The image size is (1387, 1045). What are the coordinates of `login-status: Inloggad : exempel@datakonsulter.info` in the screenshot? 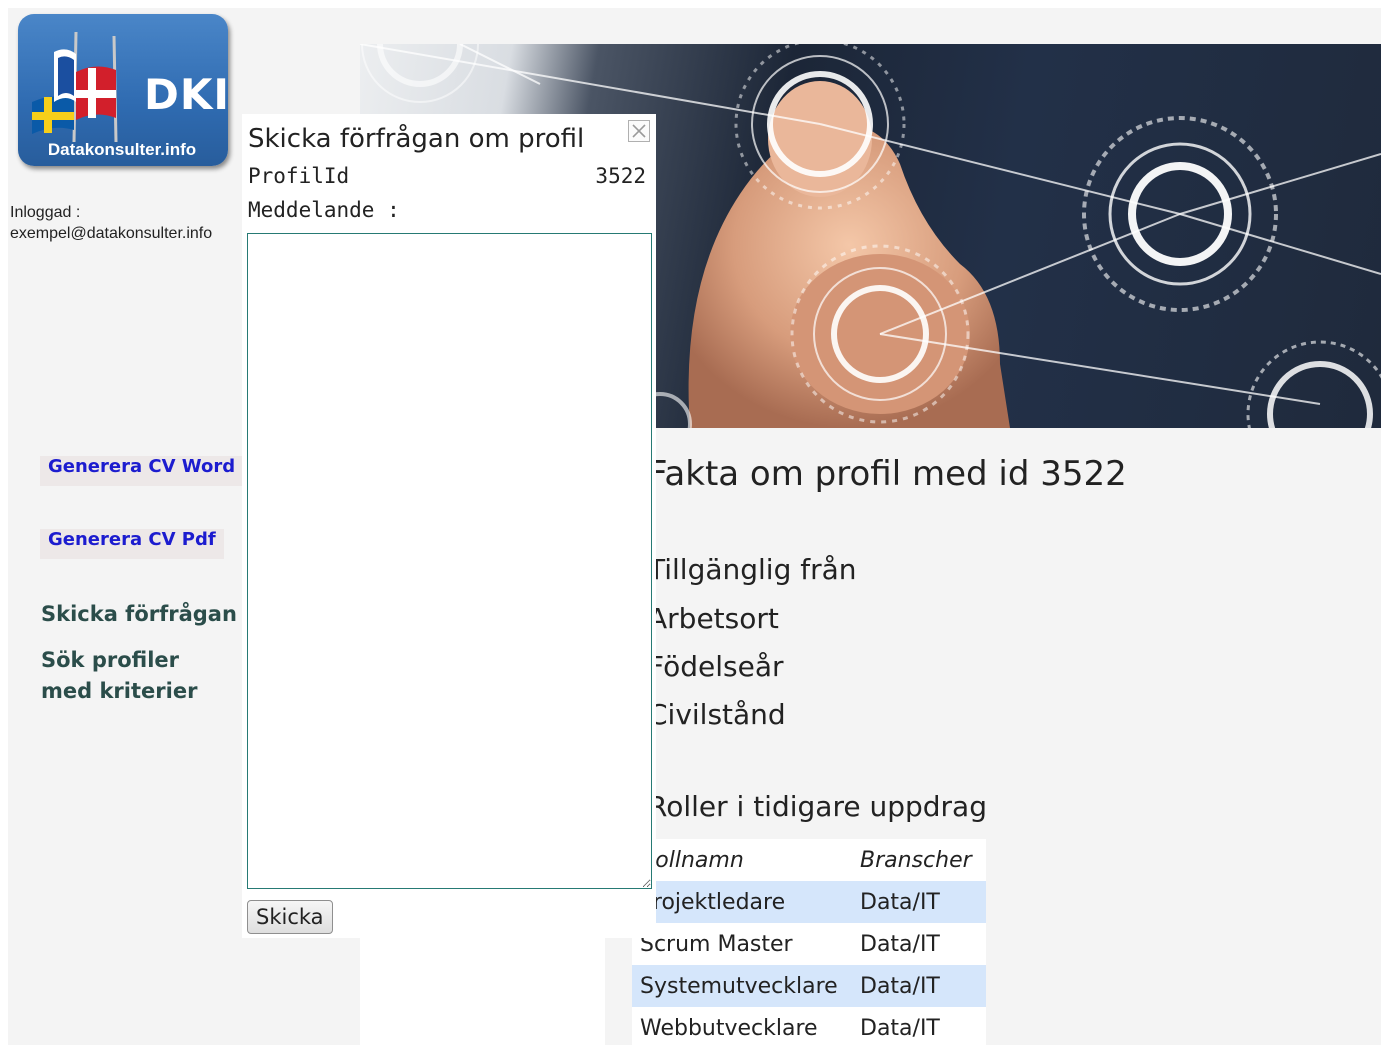 It's located at (127, 223).